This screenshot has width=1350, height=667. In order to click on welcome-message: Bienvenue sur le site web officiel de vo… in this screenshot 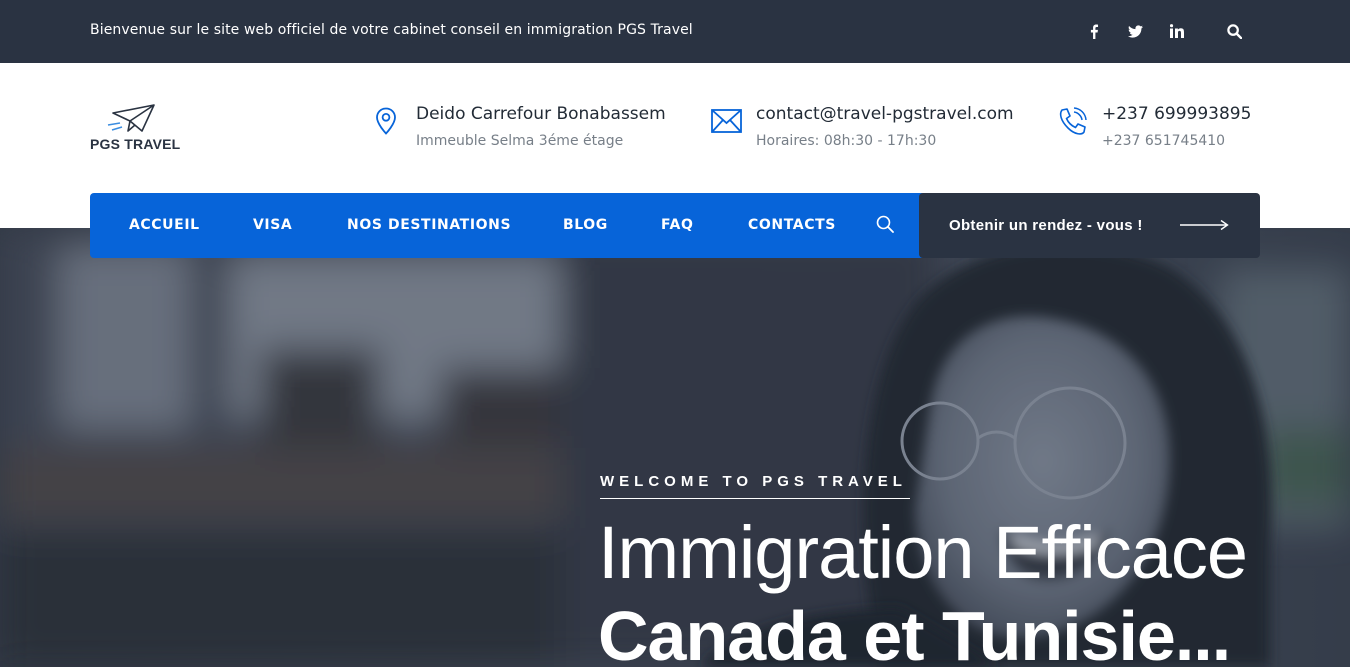, I will do `click(391, 30)`.